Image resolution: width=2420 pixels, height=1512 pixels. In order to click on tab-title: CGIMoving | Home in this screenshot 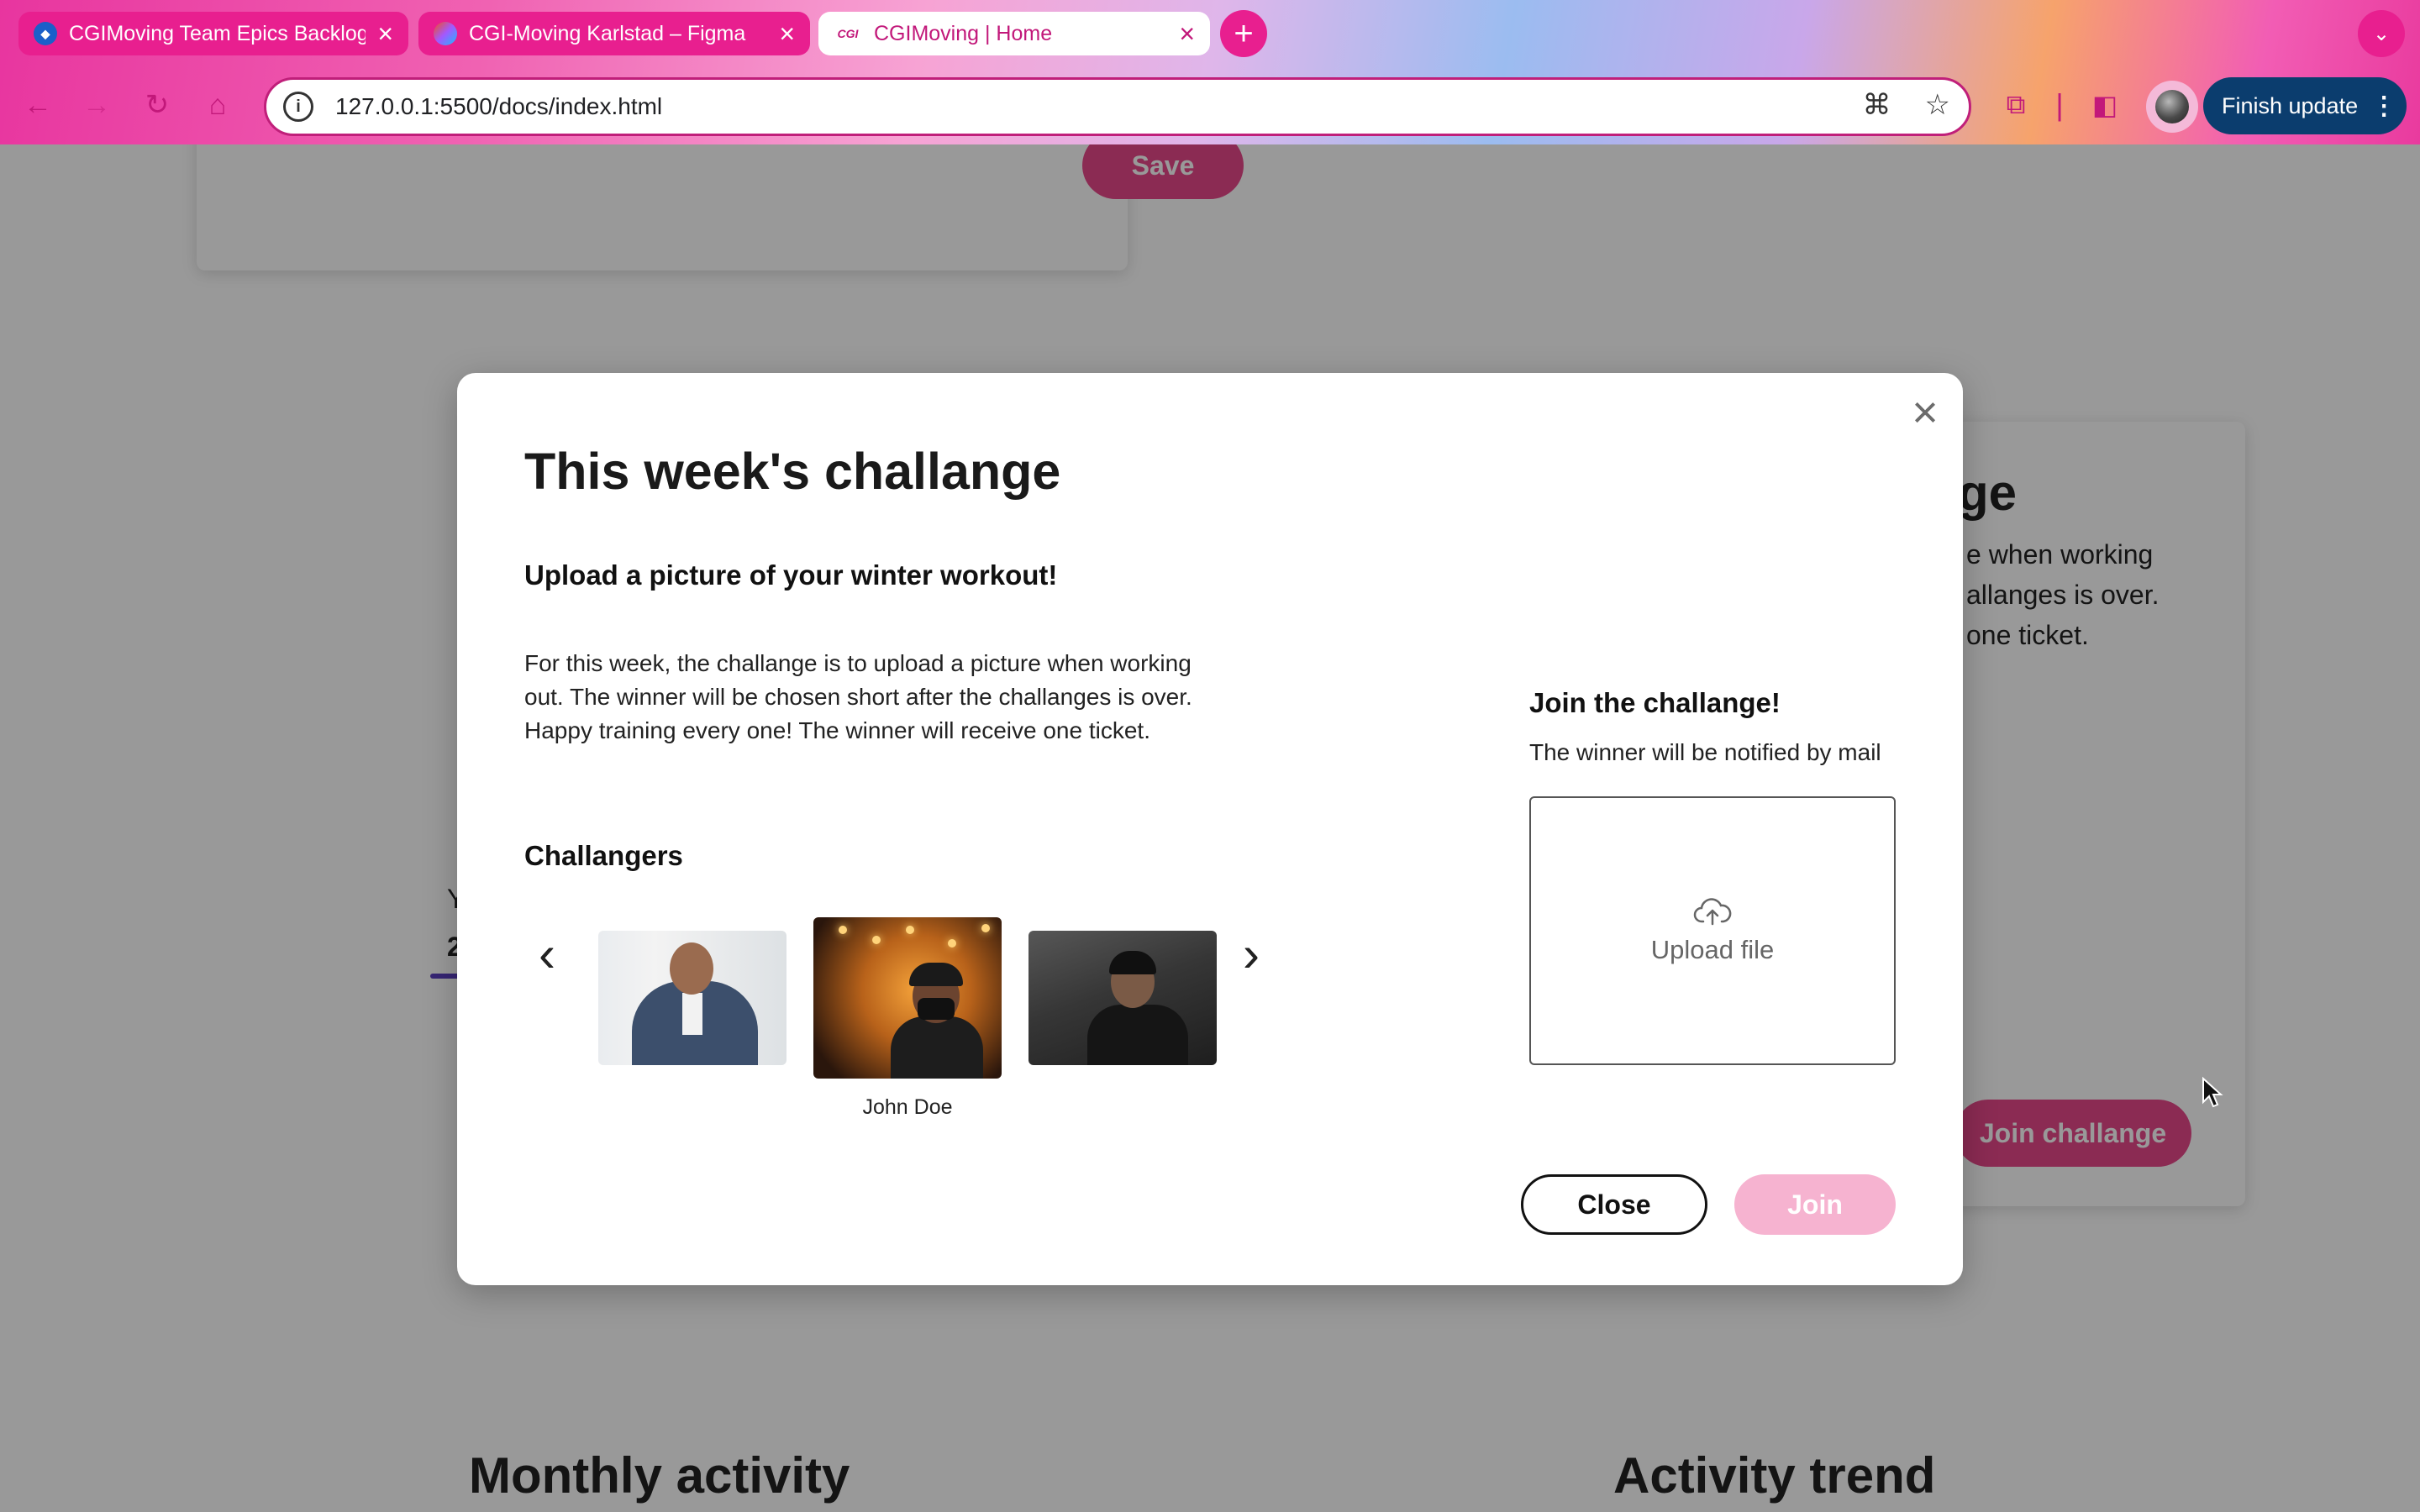, I will do `click(963, 33)`.